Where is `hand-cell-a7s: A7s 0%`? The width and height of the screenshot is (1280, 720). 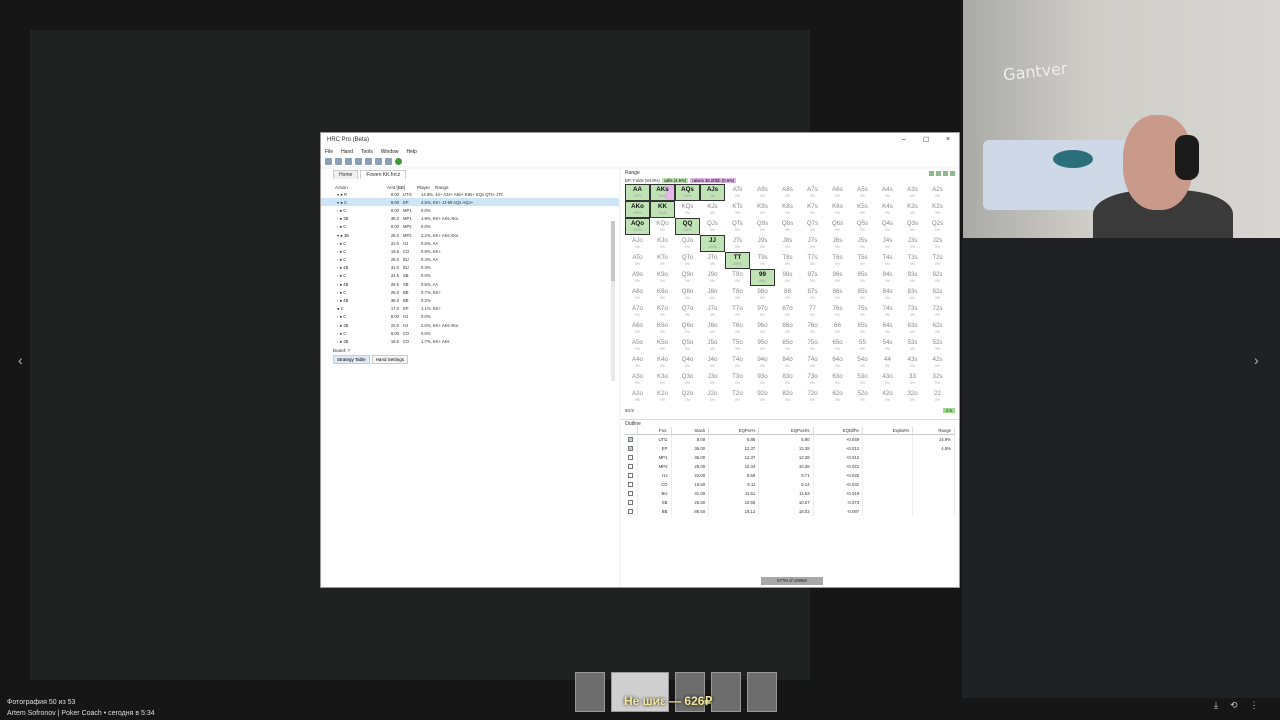
hand-cell-a7s: A7s 0% is located at coordinates (812, 192).